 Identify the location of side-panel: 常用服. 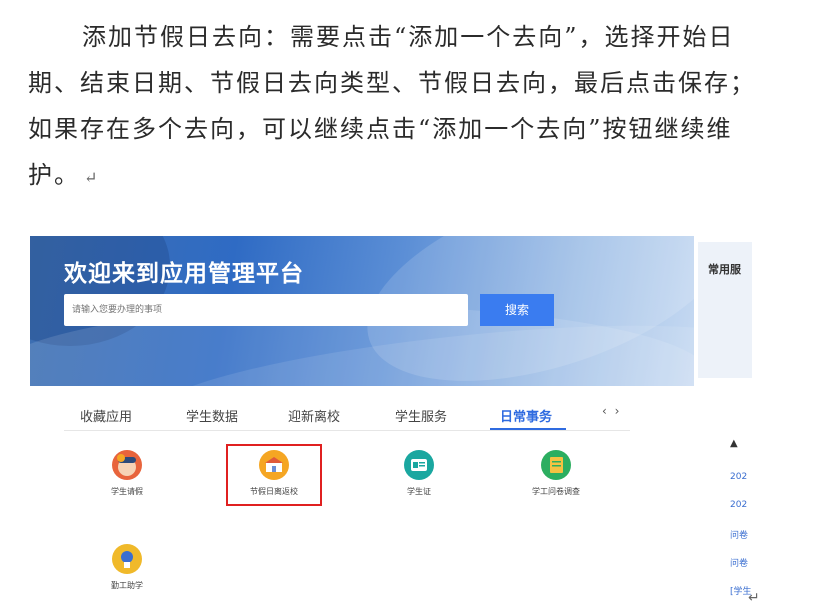
(723, 311).